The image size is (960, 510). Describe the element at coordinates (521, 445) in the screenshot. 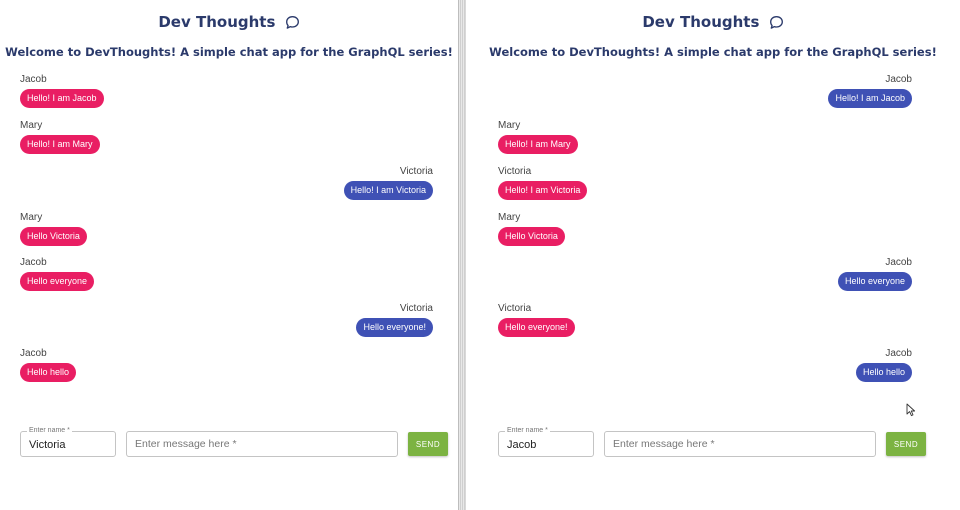

I see `name-field-value: Jacob` at that location.